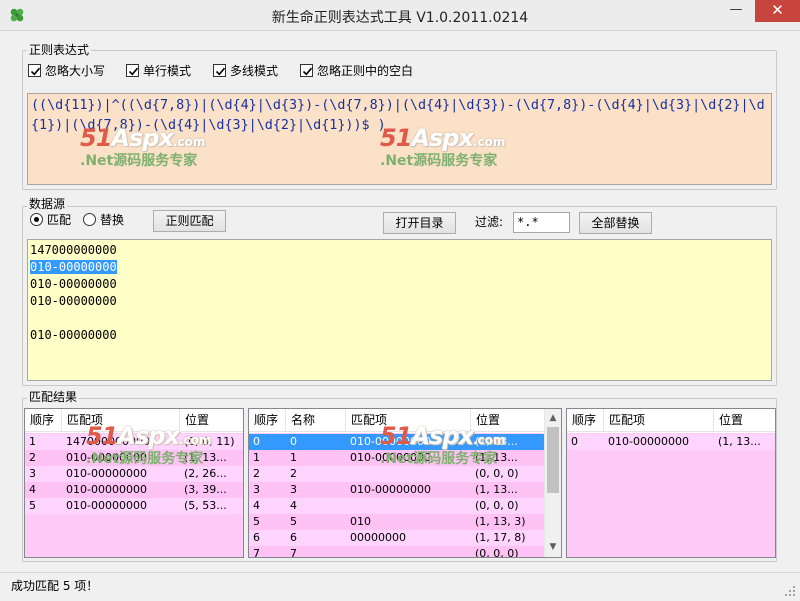  I want to click on matches-header: 顺序 匹配项 位置, so click(134, 420).